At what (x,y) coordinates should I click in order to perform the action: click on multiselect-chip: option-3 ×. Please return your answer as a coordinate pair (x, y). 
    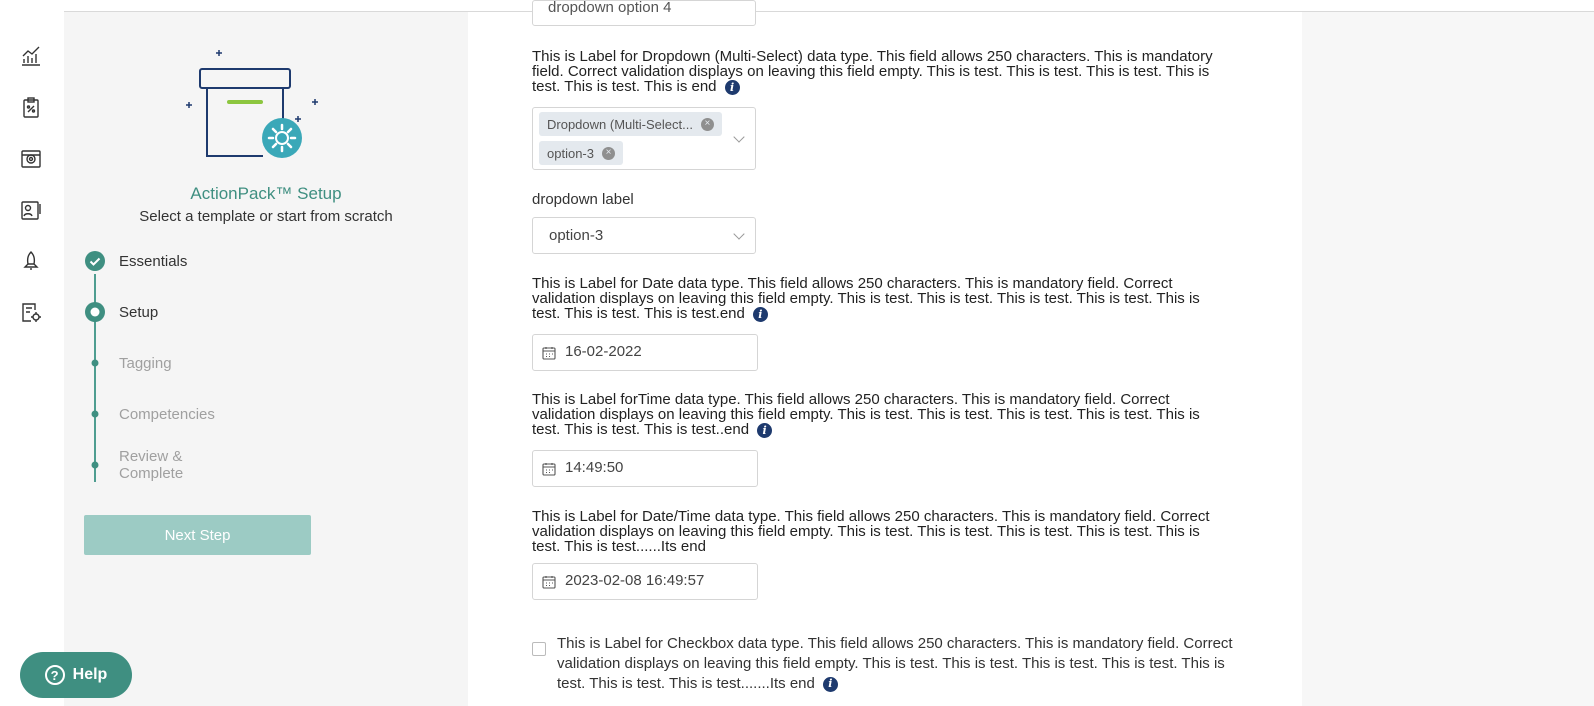
    Looking at the image, I should click on (581, 153).